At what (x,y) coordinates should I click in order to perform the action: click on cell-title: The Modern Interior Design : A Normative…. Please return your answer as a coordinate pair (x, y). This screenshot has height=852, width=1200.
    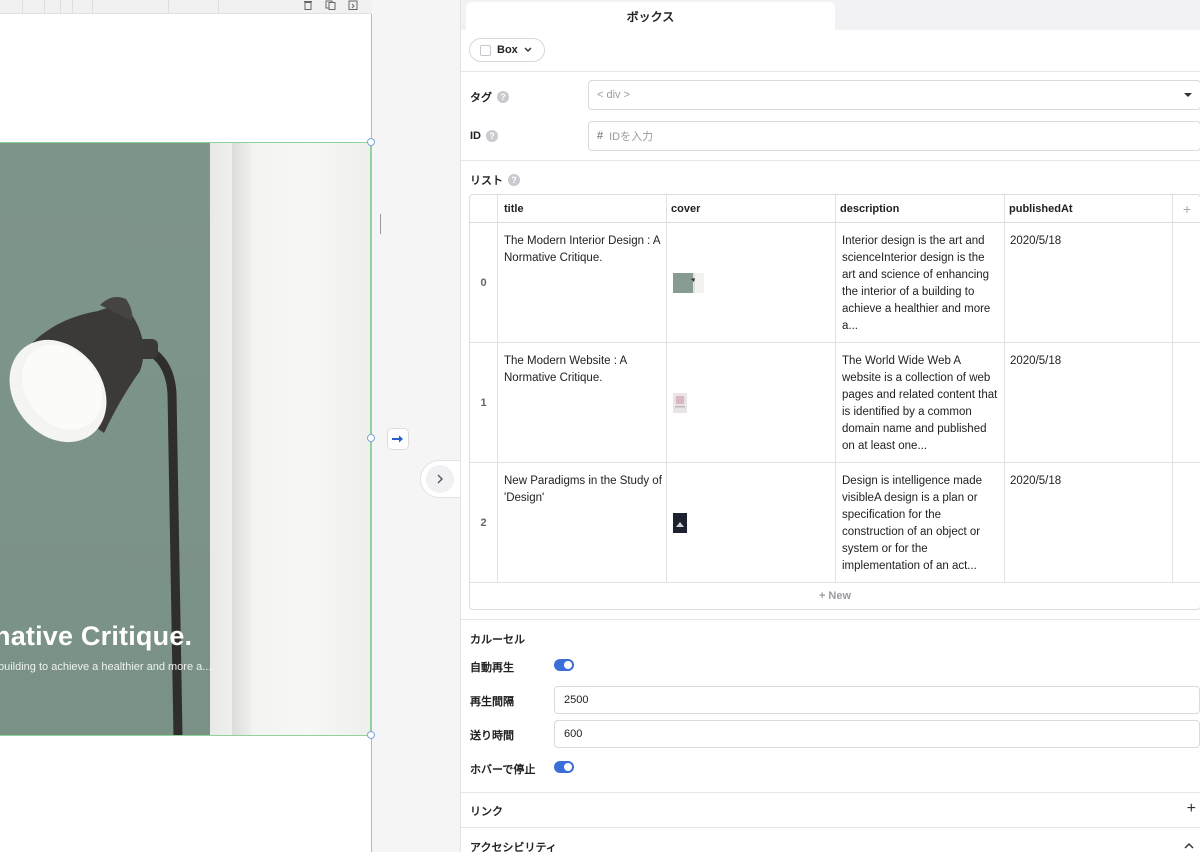
    Looking at the image, I should click on (583, 250).